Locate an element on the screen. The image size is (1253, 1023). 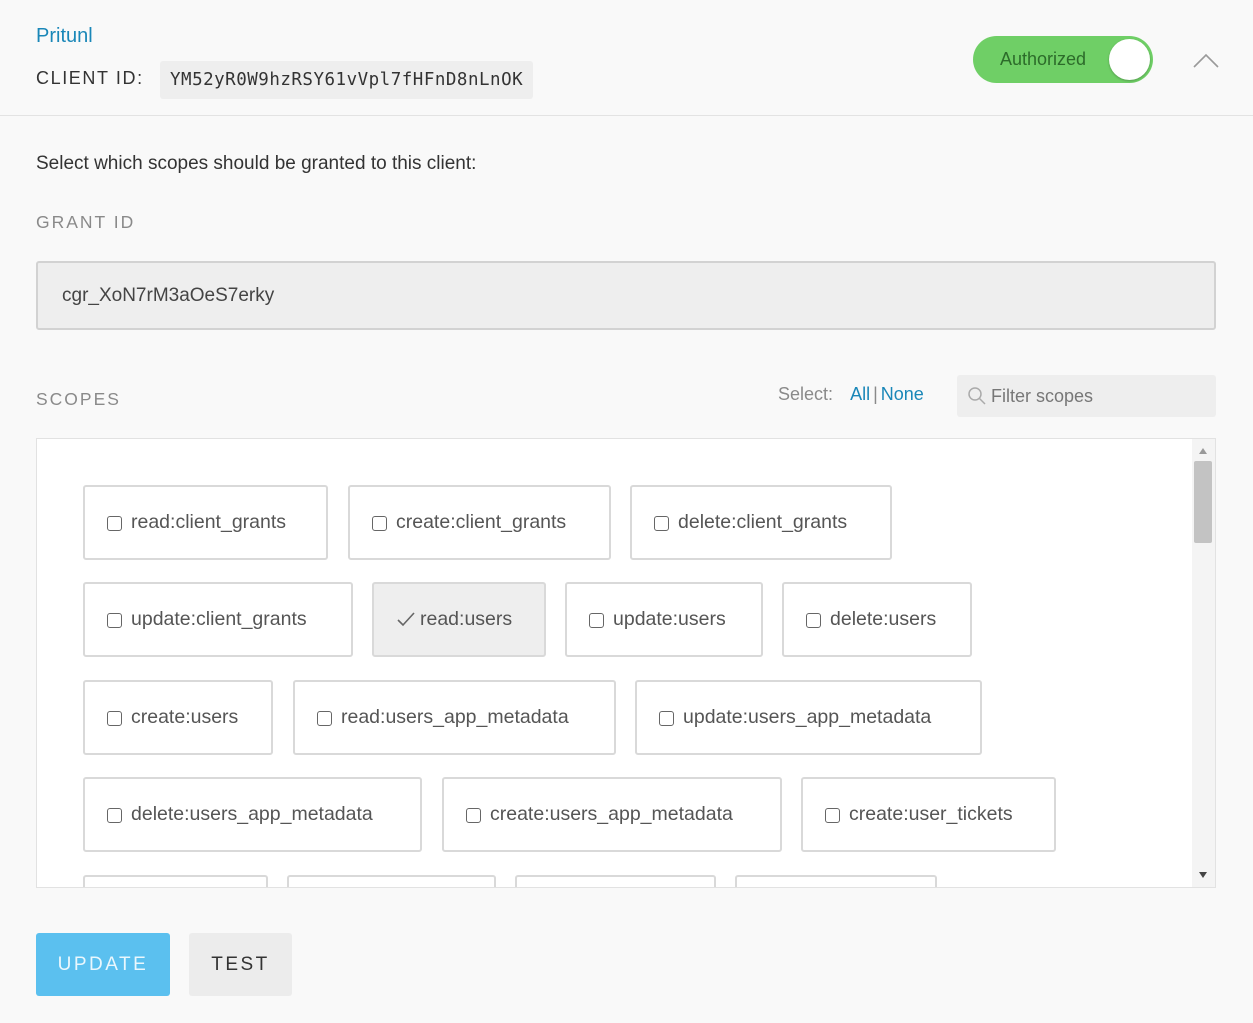
update-button: UPDATE is located at coordinates (103, 964).